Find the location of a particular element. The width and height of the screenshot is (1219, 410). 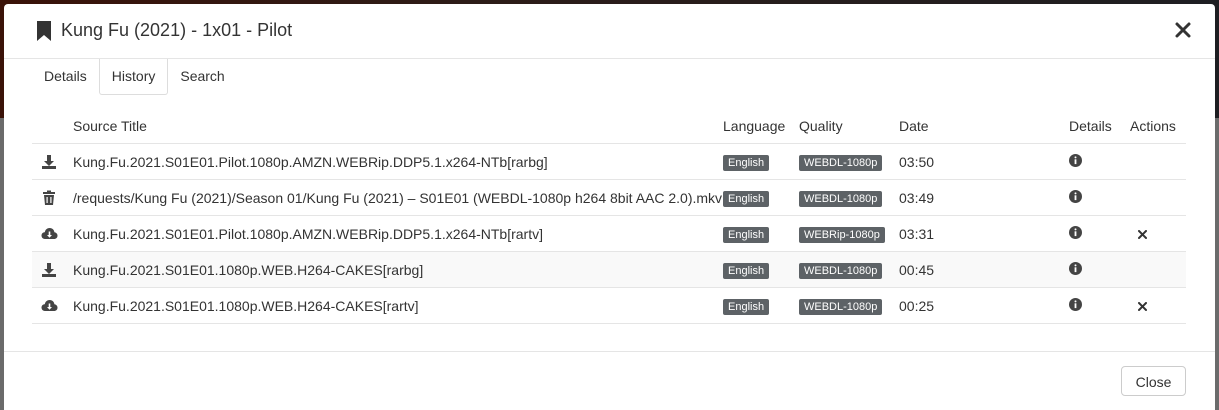

tab-bar: Details History Search is located at coordinates (134, 77).